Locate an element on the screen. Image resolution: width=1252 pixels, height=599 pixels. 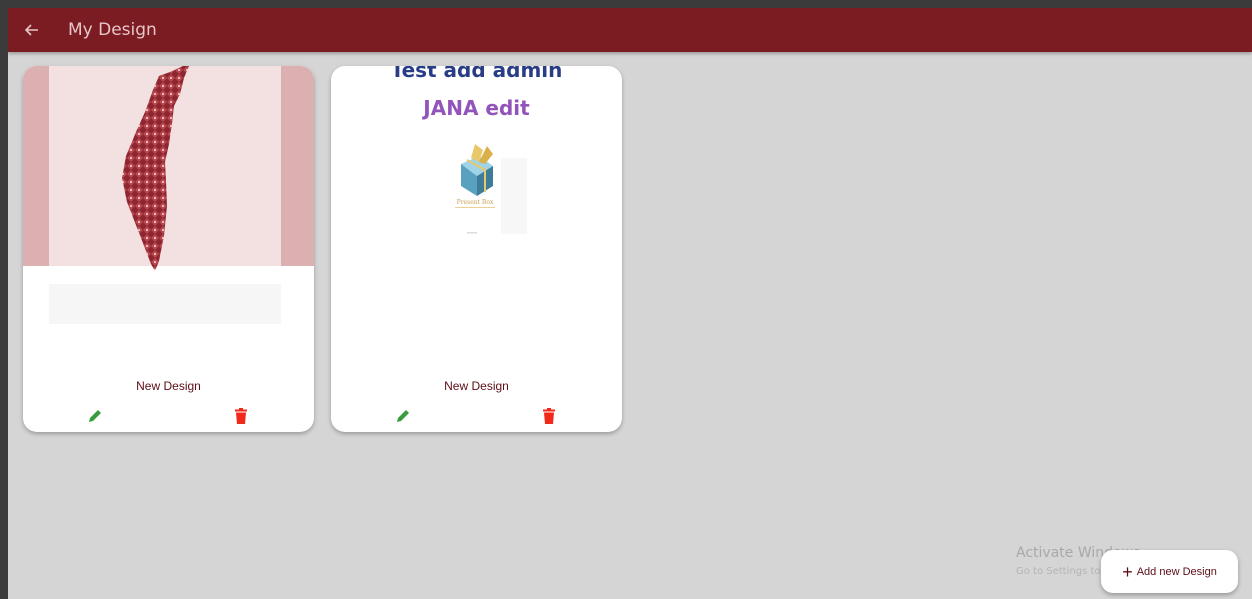
add-new-design-button: + Add new Design is located at coordinates (1169, 571).